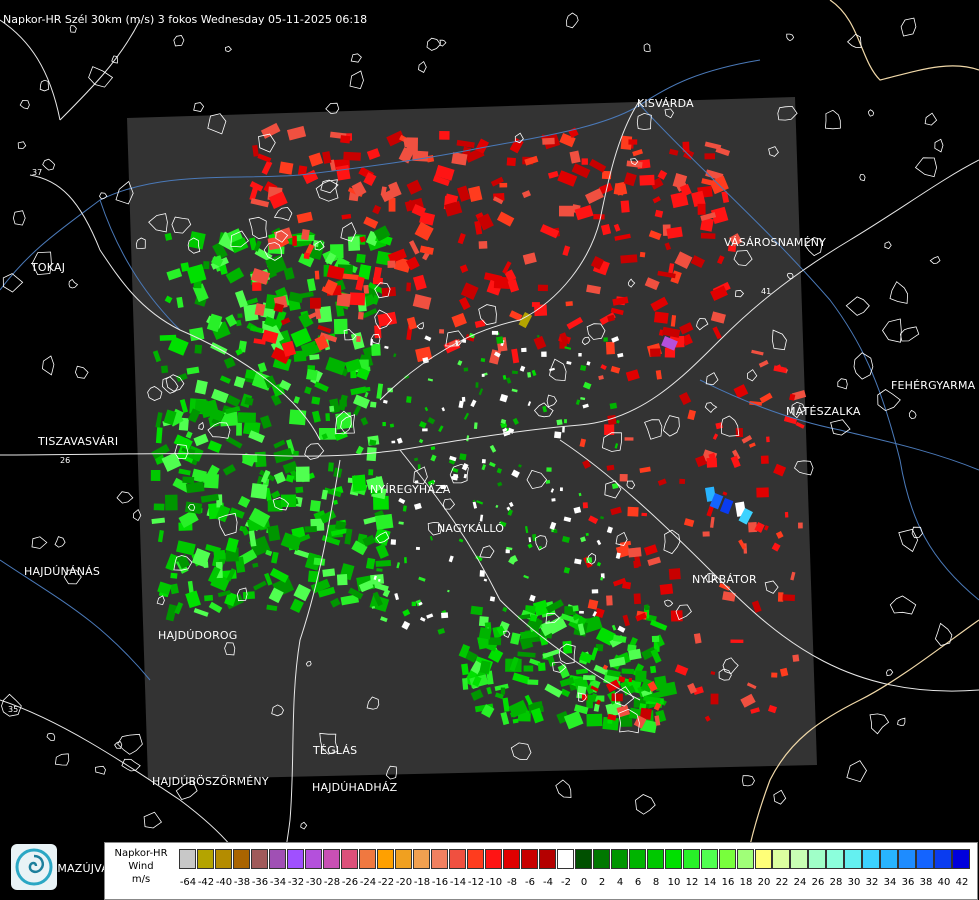 This screenshot has height=900, width=979. I want to click on legend-tick: -34, so click(278, 882).